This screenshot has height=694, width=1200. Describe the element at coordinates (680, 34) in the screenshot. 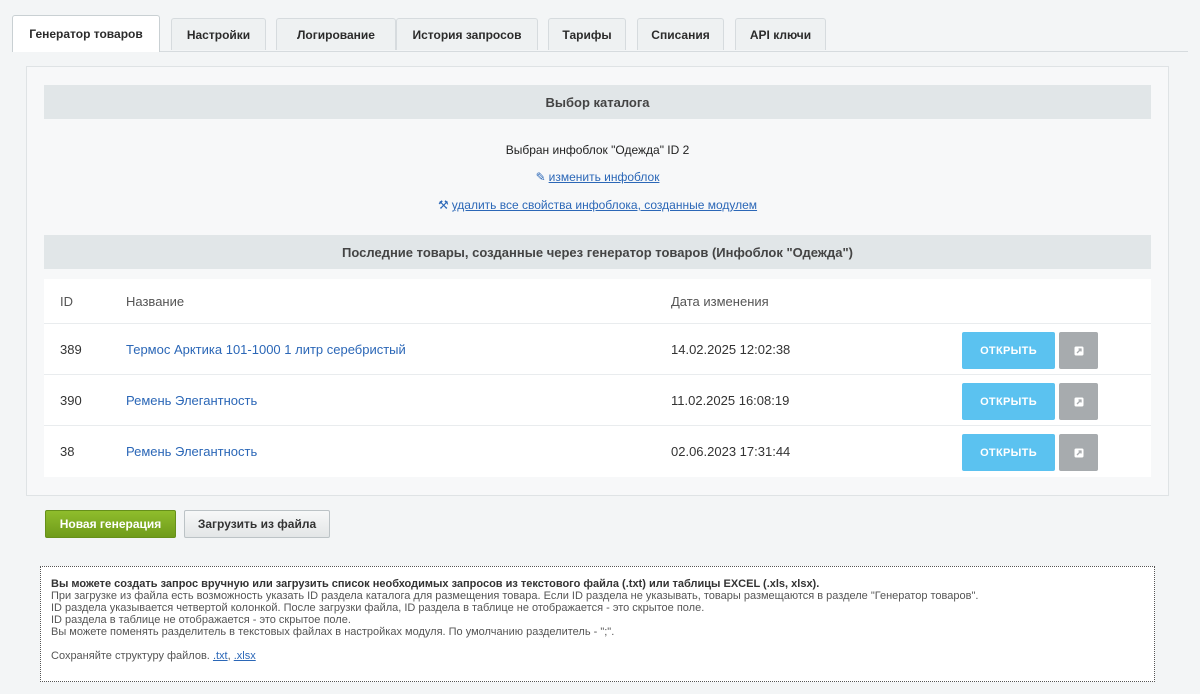

I see `tab-charges: Списания` at that location.